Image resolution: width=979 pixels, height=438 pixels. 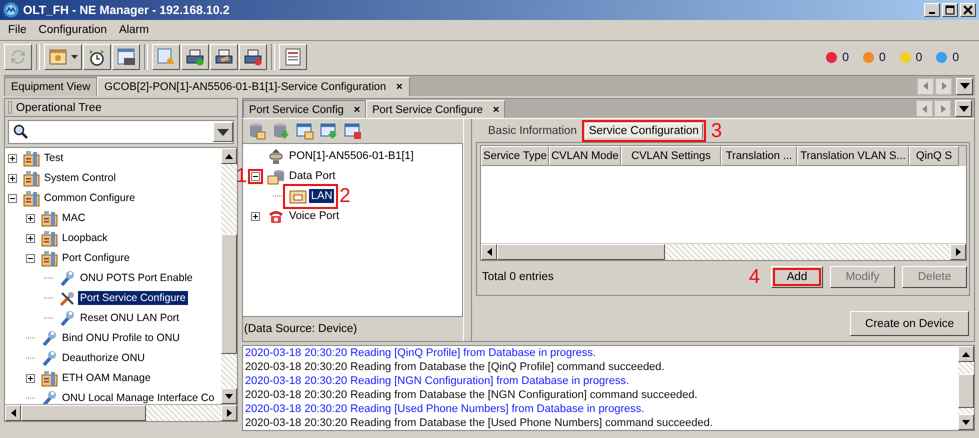 I want to click on down-arrow-icon, so click(x=966, y=422).